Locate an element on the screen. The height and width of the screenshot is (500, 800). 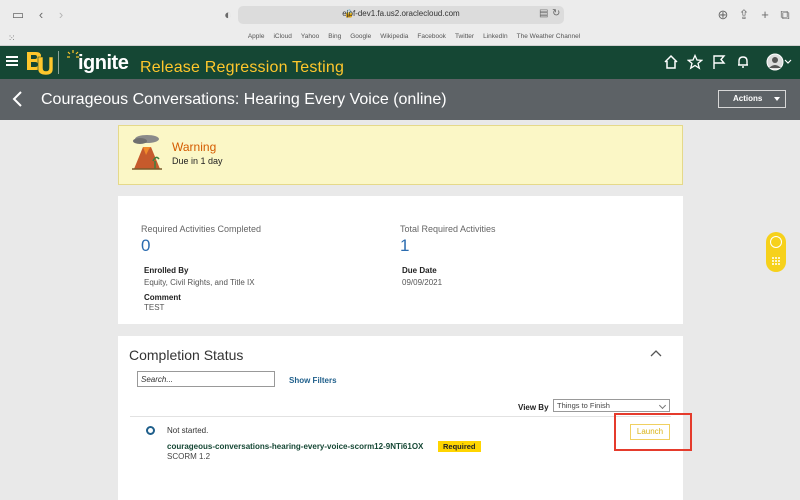
warning-title: Warning is located at coordinates (194, 147).